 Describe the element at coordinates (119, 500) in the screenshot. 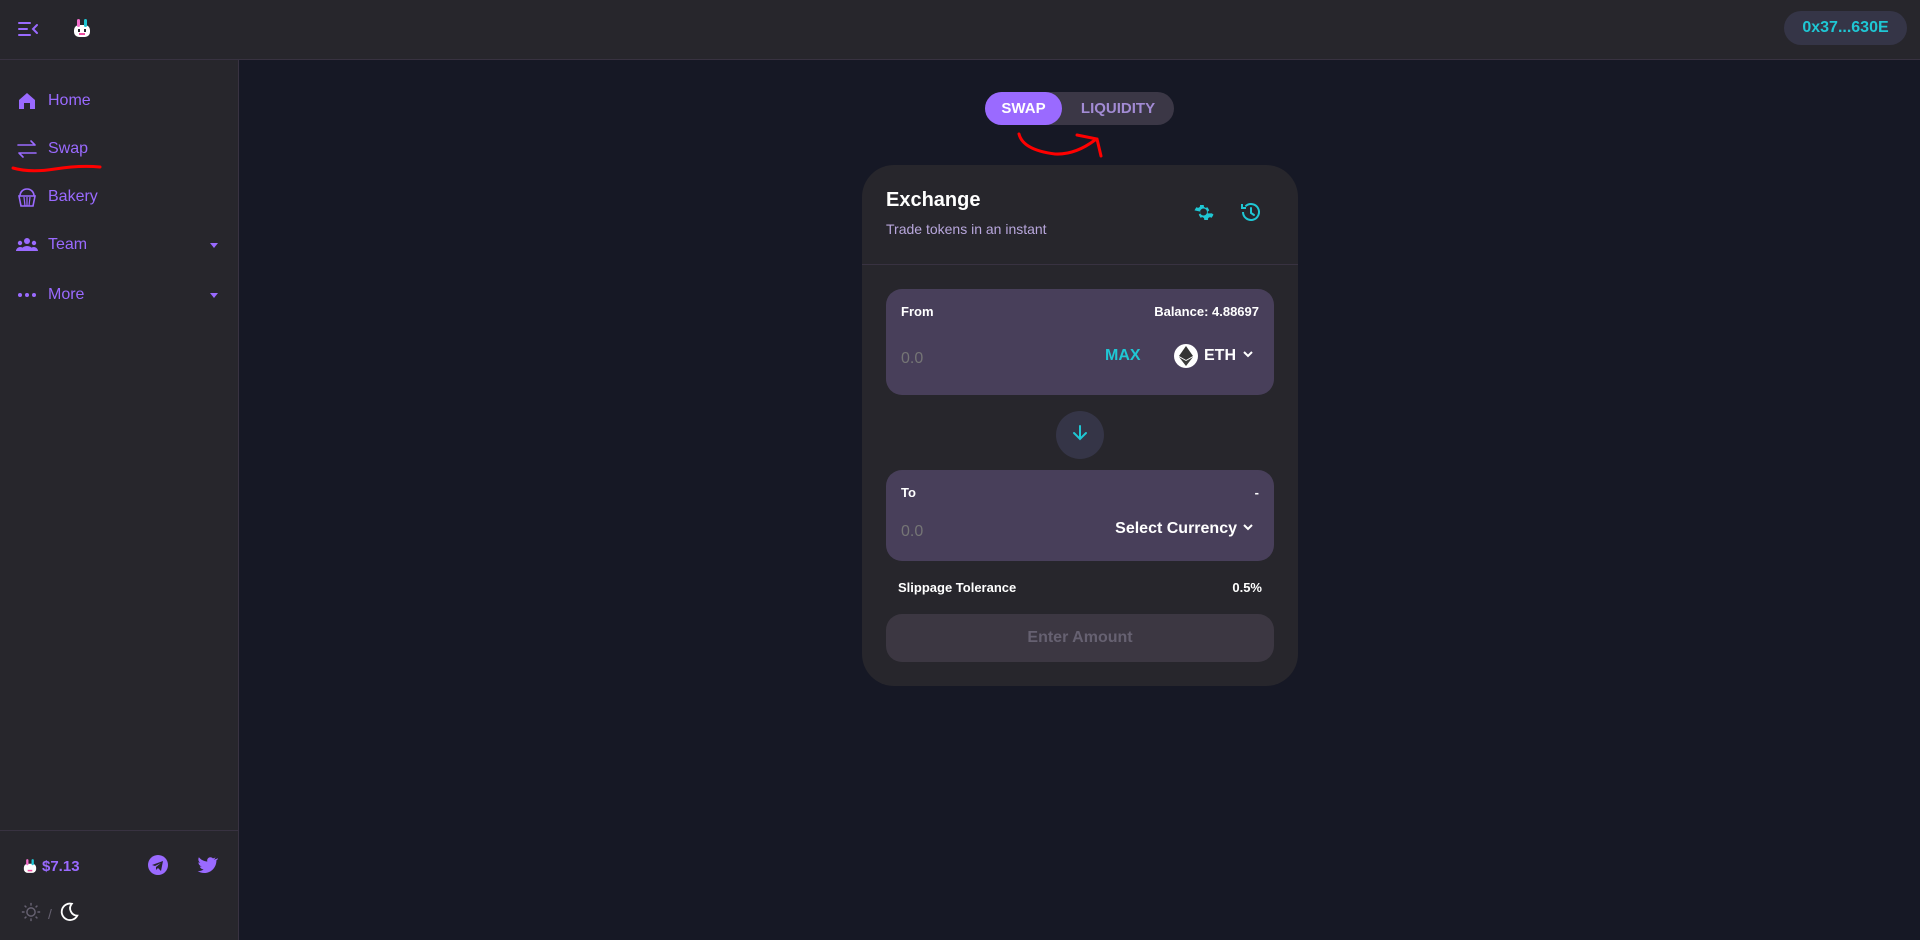

I see `sidebar: Home Swap Bakery Team More $7.13 /` at that location.